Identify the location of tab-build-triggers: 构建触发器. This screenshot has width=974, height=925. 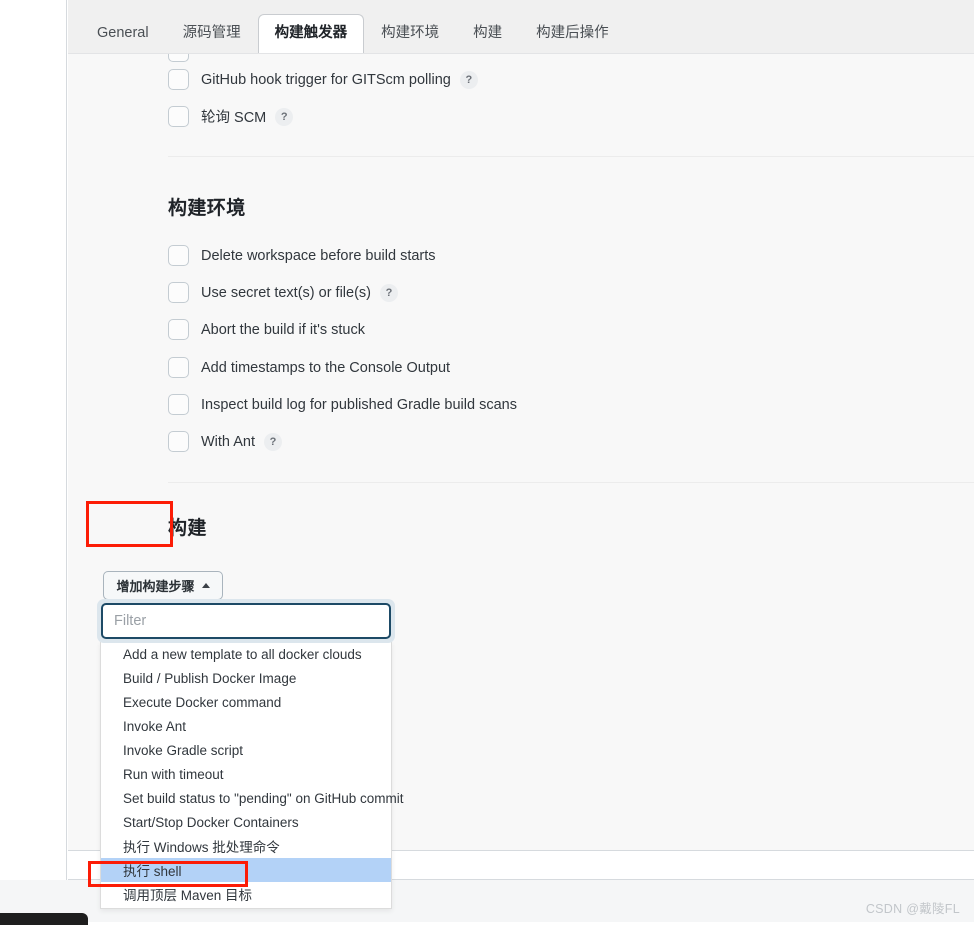
(311, 33).